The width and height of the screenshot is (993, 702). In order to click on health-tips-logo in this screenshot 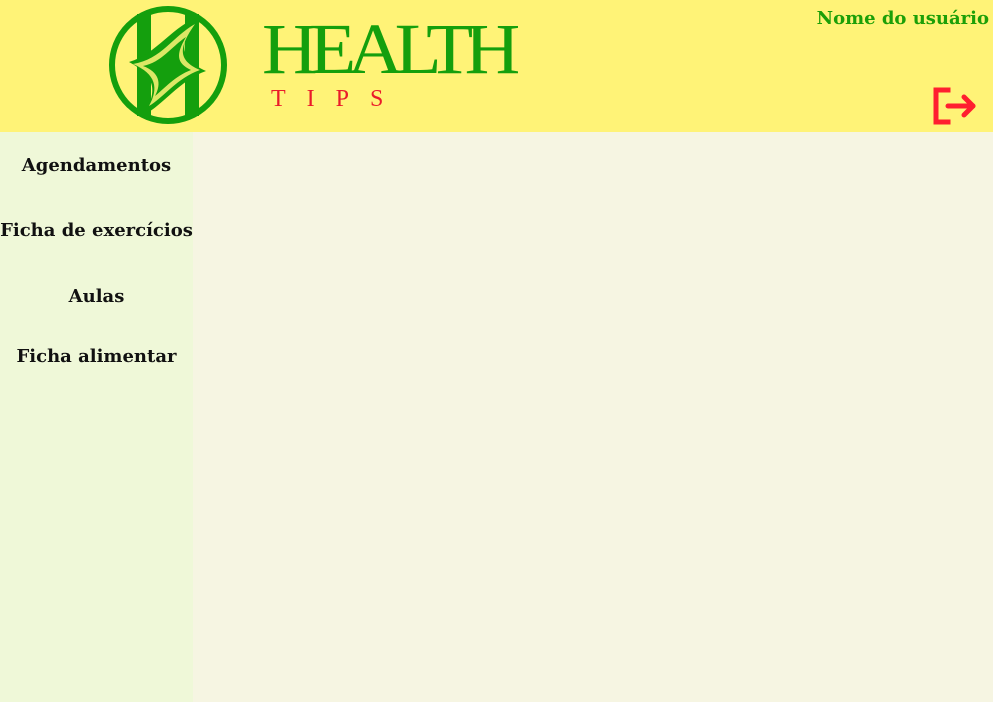, I will do `click(168, 65)`.